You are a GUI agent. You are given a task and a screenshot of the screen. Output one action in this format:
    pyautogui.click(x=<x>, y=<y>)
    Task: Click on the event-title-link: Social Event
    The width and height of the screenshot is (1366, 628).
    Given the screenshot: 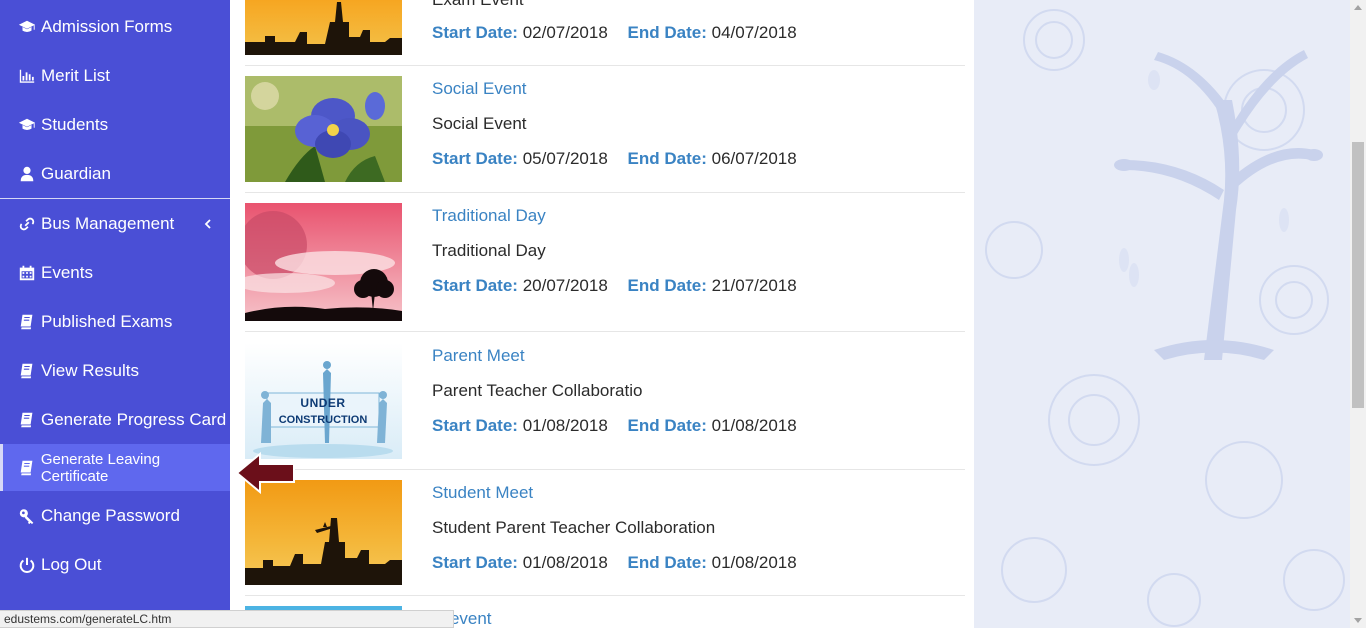 What is the action you would take?
    pyautogui.click(x=479, y=89)
    